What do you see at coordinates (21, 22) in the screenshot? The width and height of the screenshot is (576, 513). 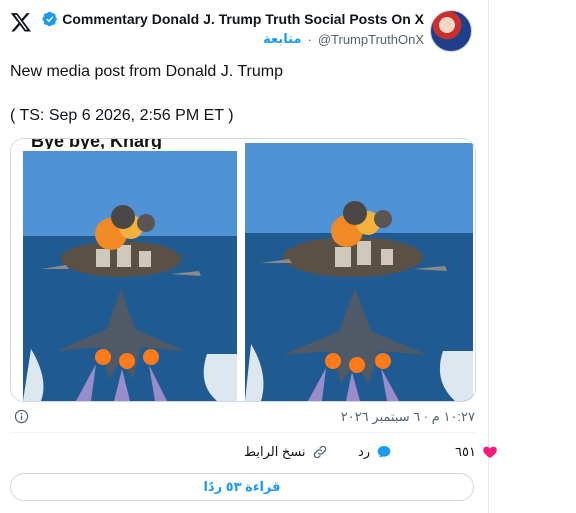 I see `x-logo-icon` at bounding box center [21, 22].